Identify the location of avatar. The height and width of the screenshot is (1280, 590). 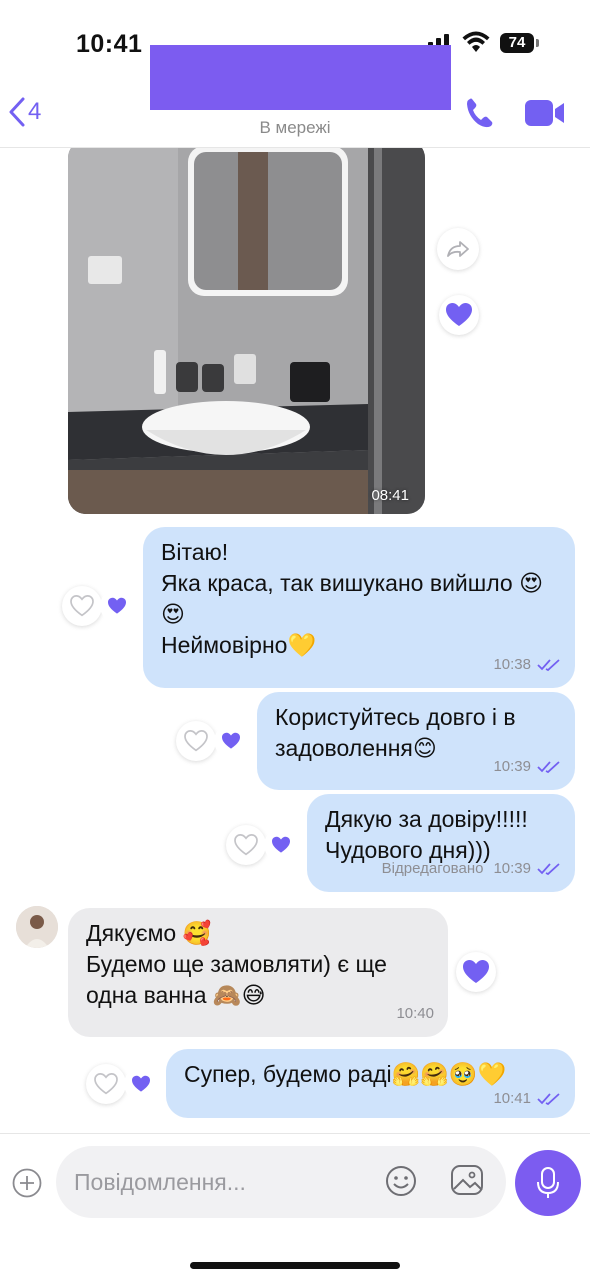
(37, 927).